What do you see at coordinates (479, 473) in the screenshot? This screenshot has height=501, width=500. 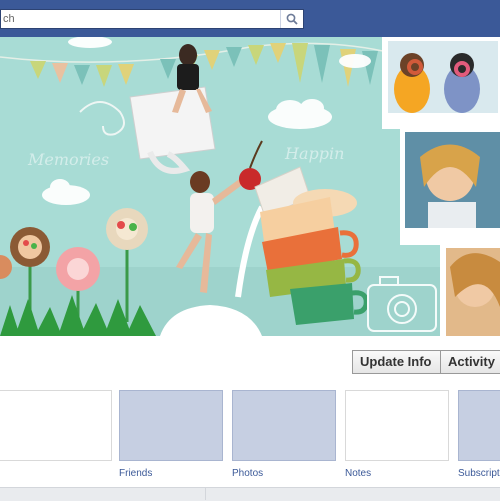 I see `app-label-subscriptions: Subscript` at bounding box center [479, 473].